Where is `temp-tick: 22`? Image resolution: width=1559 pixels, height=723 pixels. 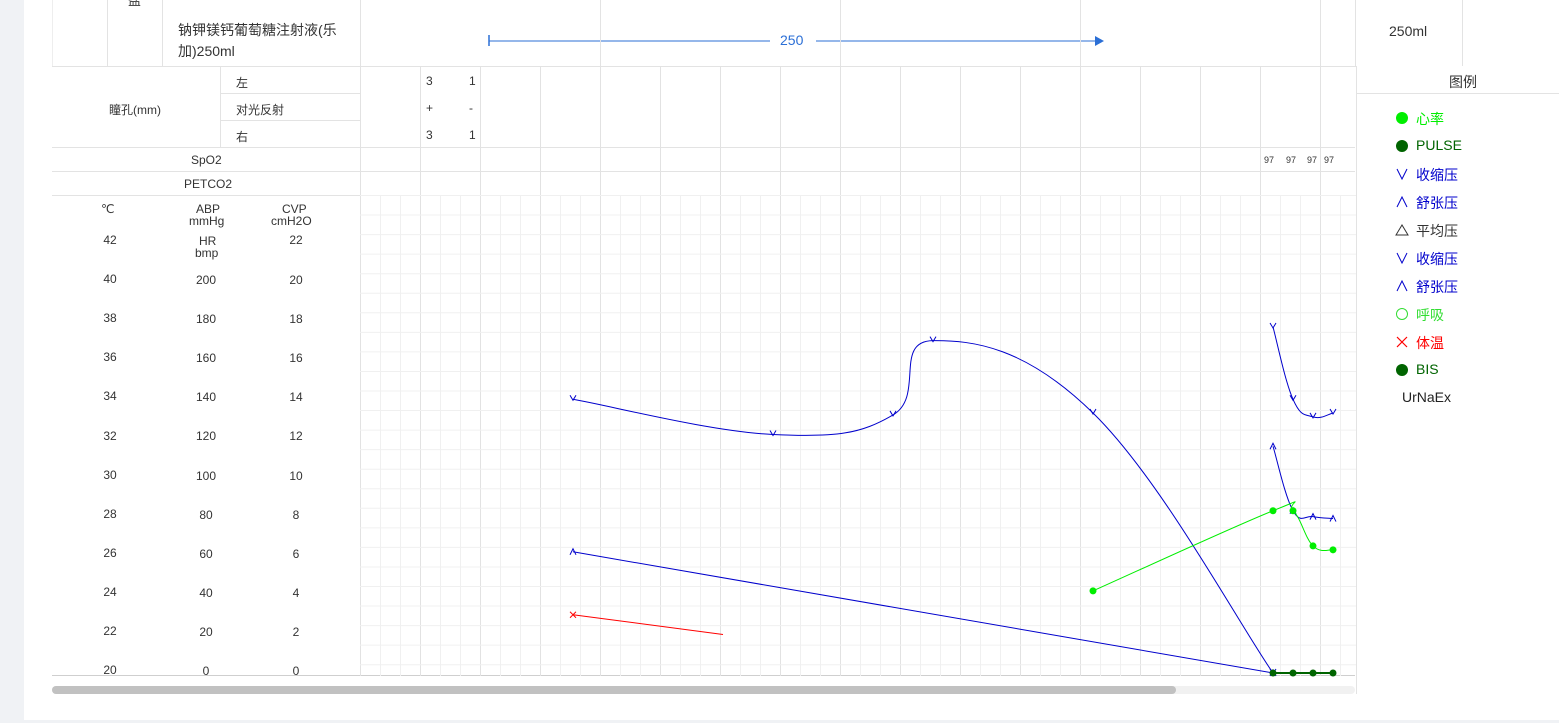 temp-tick: 22 is located at coordinates (110, 631).